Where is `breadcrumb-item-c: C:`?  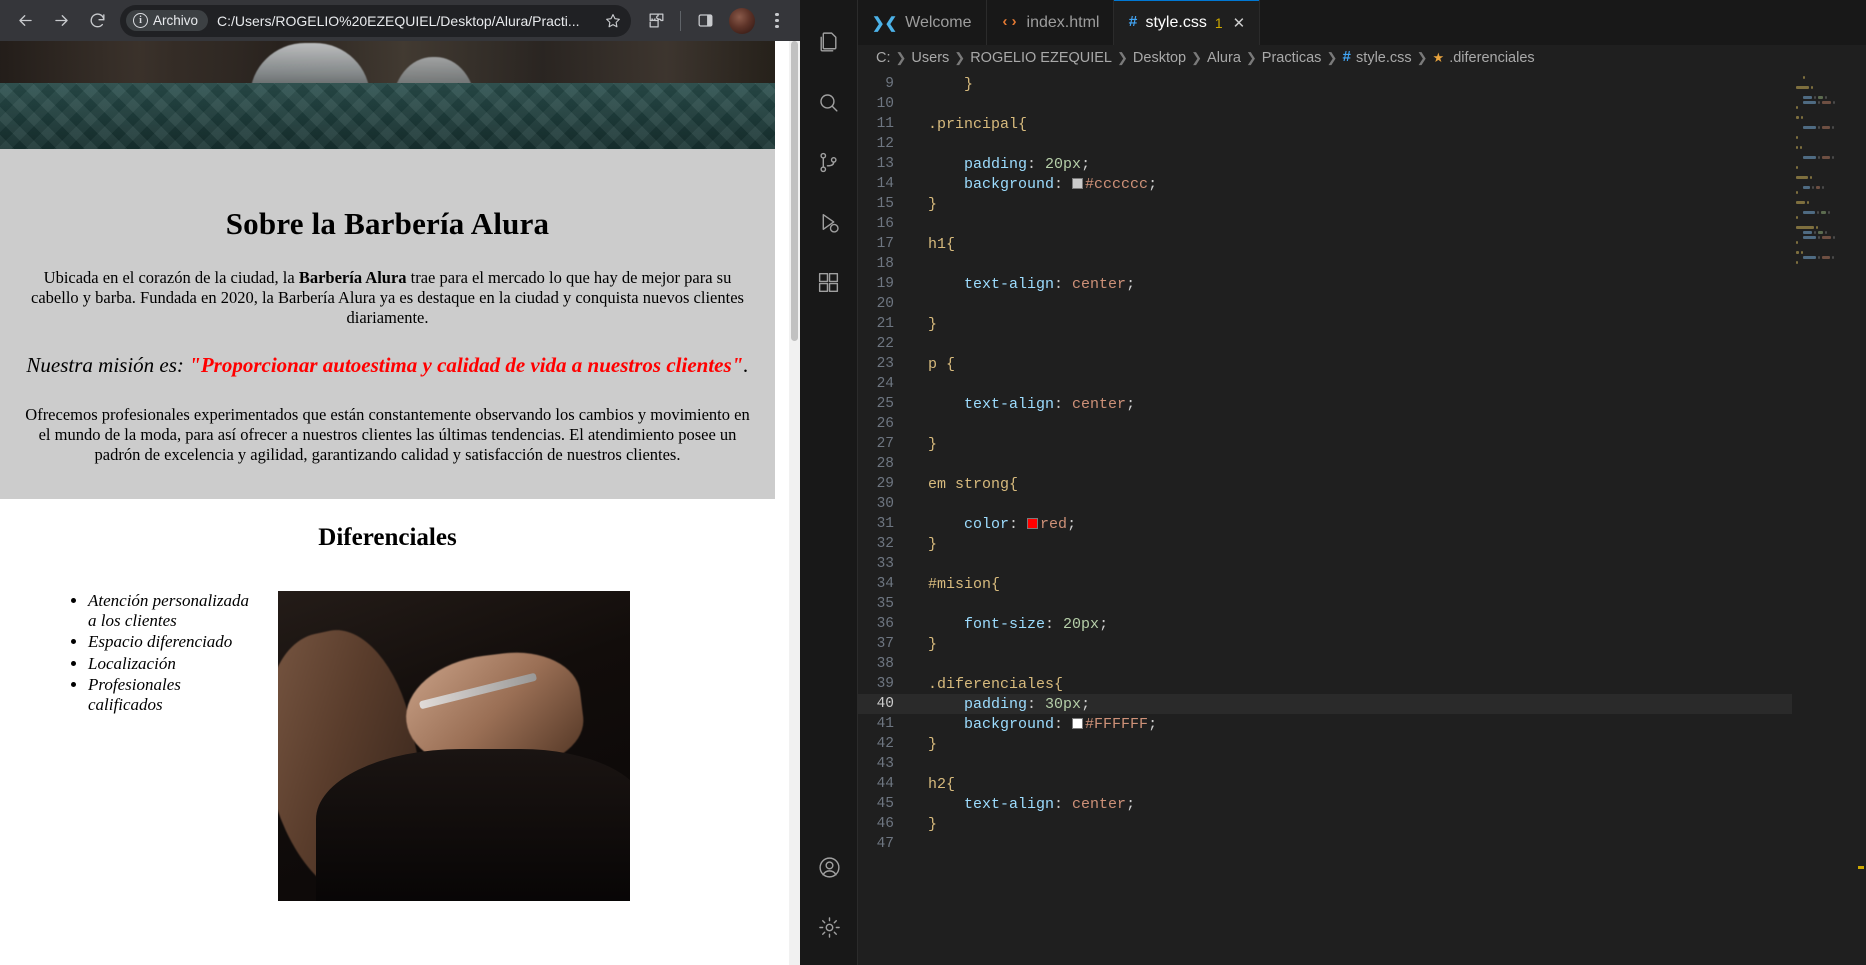 breadcrumb-item-c: C: is located at coordinates (883, 58).